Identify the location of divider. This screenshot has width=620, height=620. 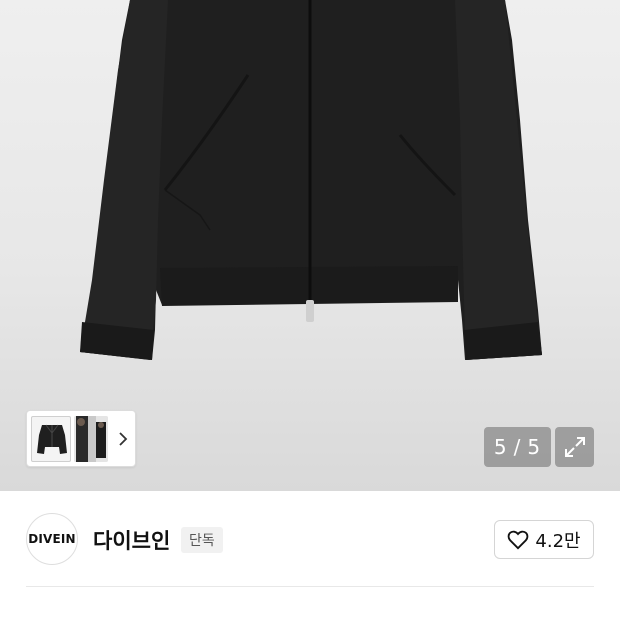
(310, 586).